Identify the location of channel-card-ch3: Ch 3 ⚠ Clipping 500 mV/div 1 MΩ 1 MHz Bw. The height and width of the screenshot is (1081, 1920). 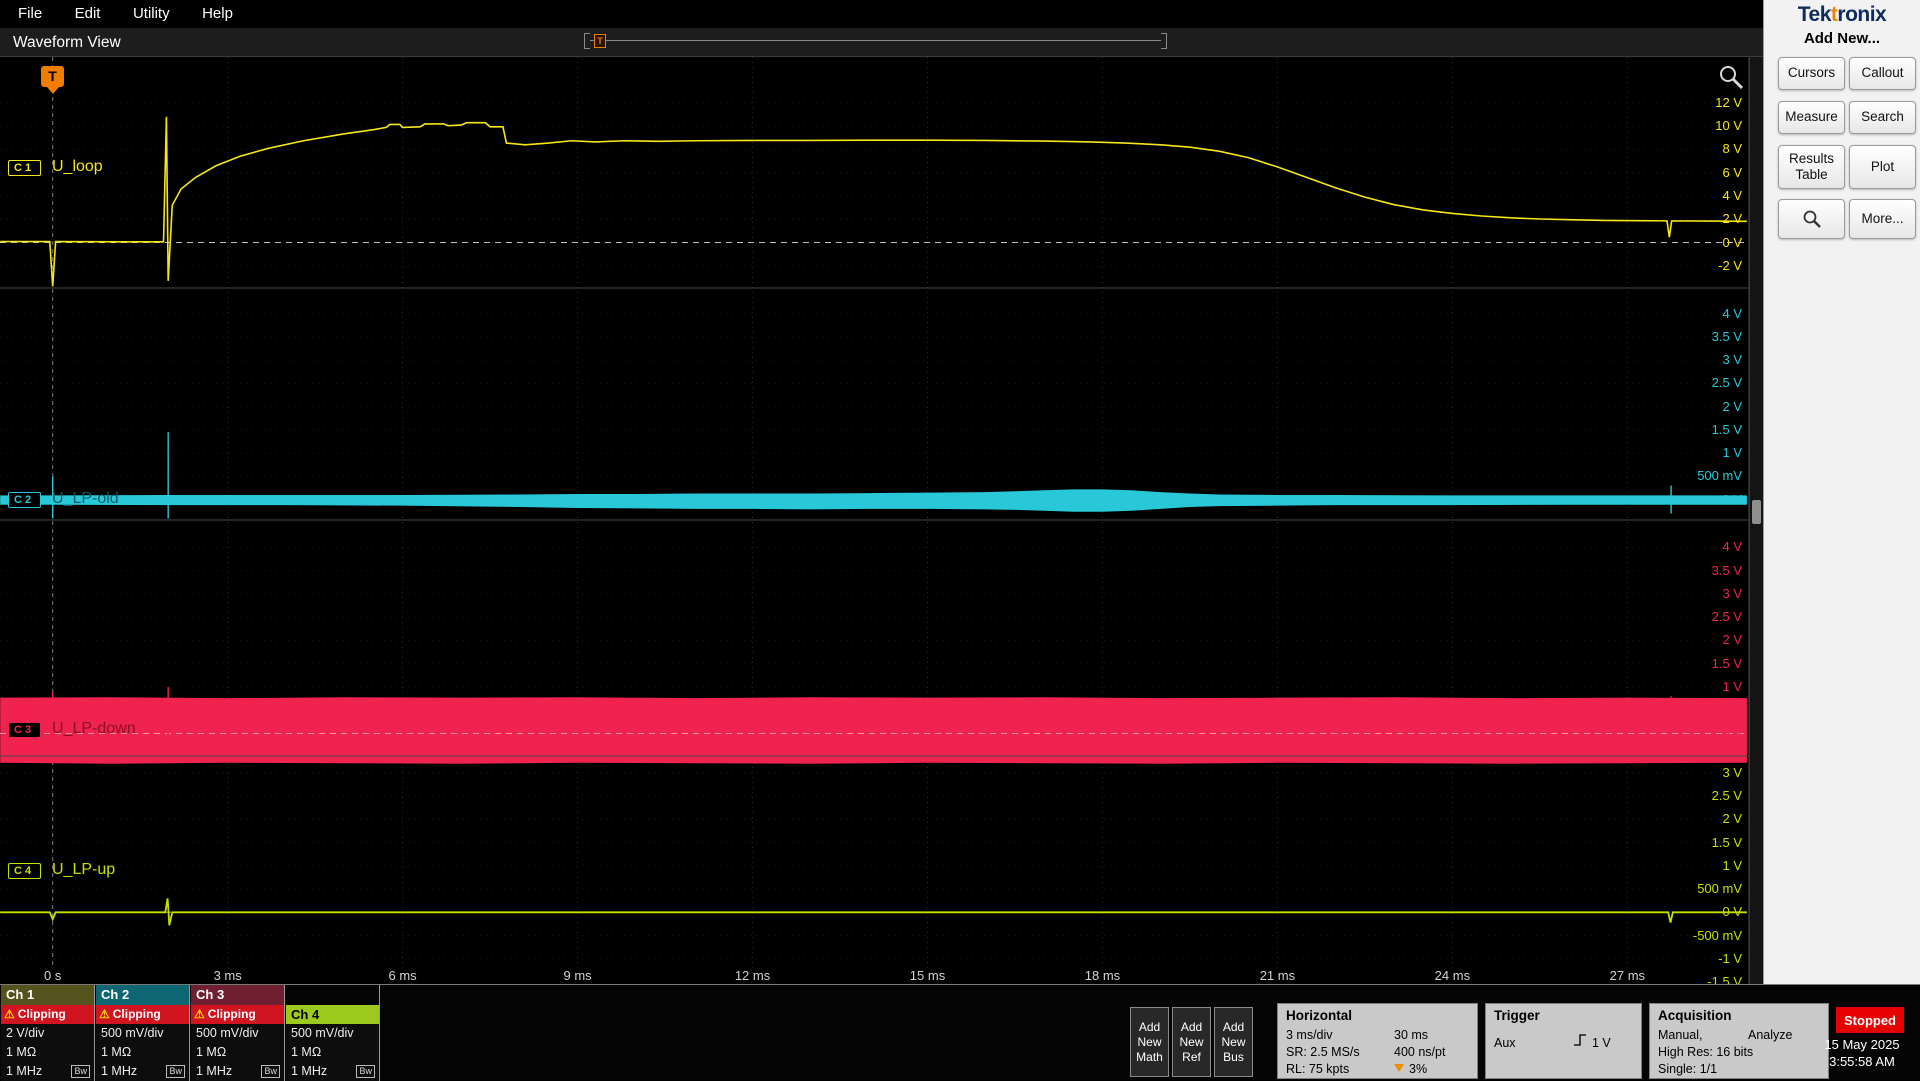
(238, 1033).